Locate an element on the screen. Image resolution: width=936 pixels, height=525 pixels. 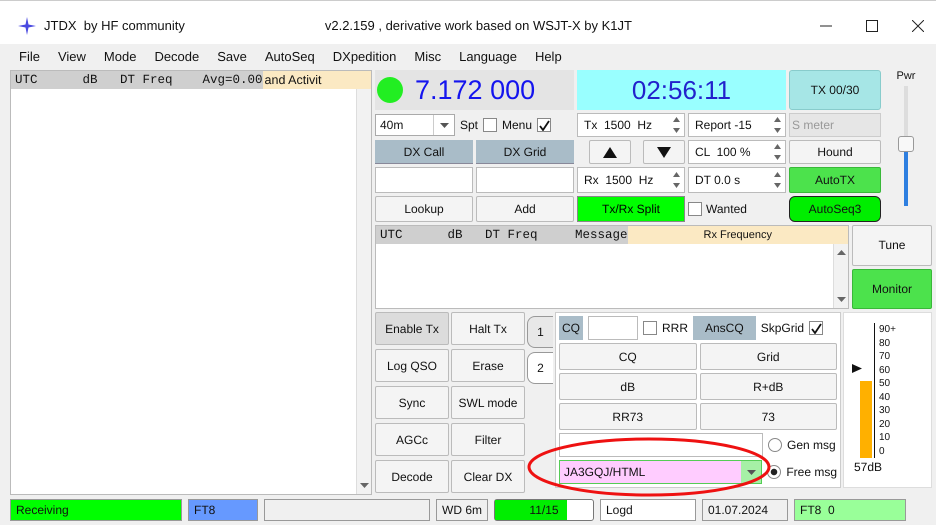
status-field: WD 6m is located at coordinates (462, 510).